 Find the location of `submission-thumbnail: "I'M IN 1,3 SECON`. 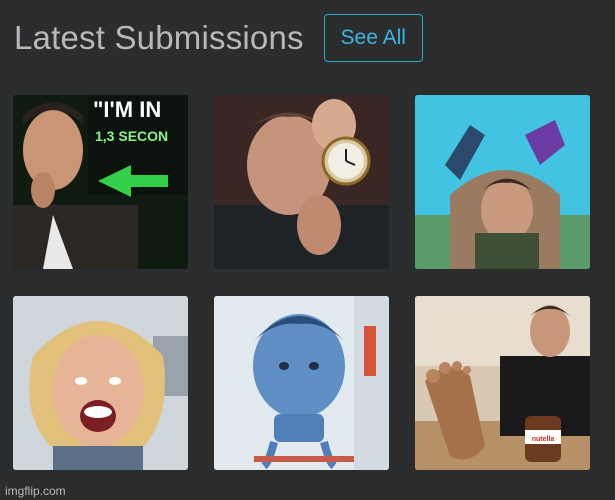

submission-thumbnail: "I'M IN 1,3 SECON is located at coordinates (100, 182).